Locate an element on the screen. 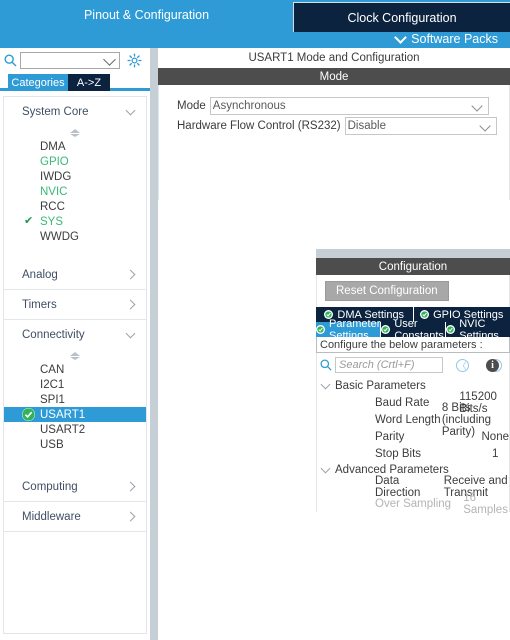 The image size is (510, 640). param-name: Baud Rate is located at coordinates (402, 402).